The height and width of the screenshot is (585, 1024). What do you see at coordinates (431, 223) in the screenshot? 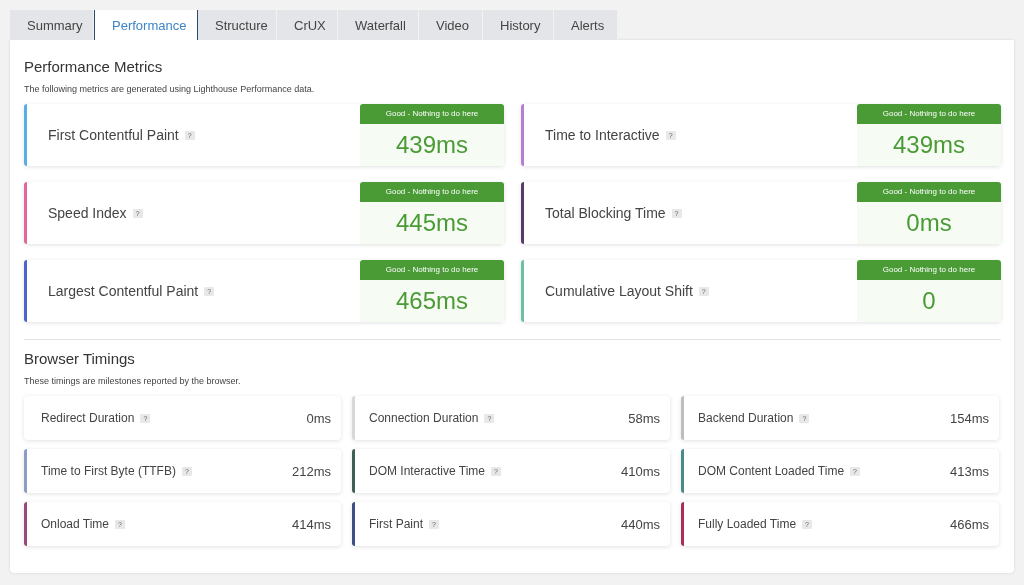
I see `metric-value: 445ms` at bounding box center [431, 223].